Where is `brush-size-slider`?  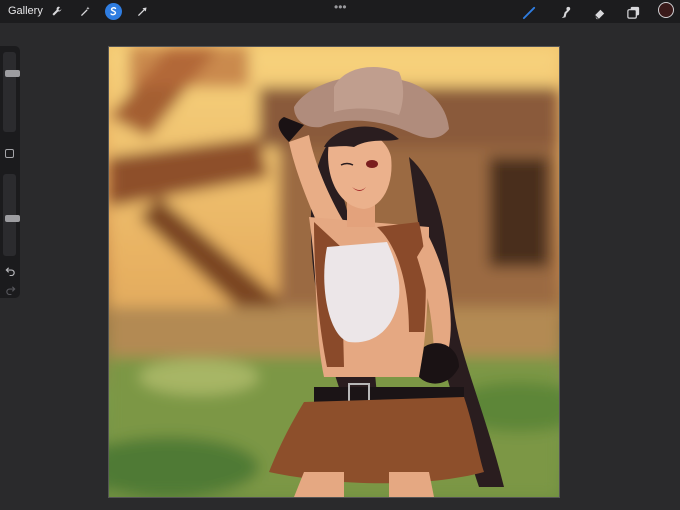 brush-size-slider is located at coordinates (11, 92).